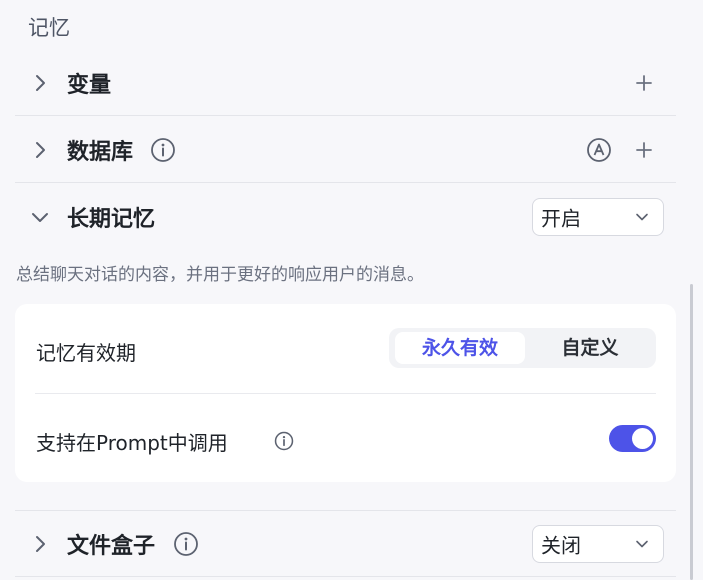 This screenshot has height=580, width=703. What do you see at coordinates (642, 438) in the screenshot?
I see `toggle-knob` at bounding box center [642, 438].